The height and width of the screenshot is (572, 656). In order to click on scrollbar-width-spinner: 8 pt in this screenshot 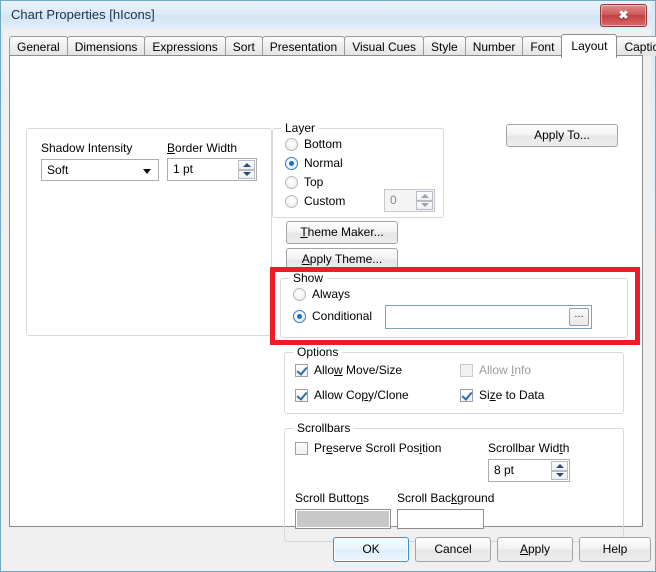, I will do `click(529, 470)`.